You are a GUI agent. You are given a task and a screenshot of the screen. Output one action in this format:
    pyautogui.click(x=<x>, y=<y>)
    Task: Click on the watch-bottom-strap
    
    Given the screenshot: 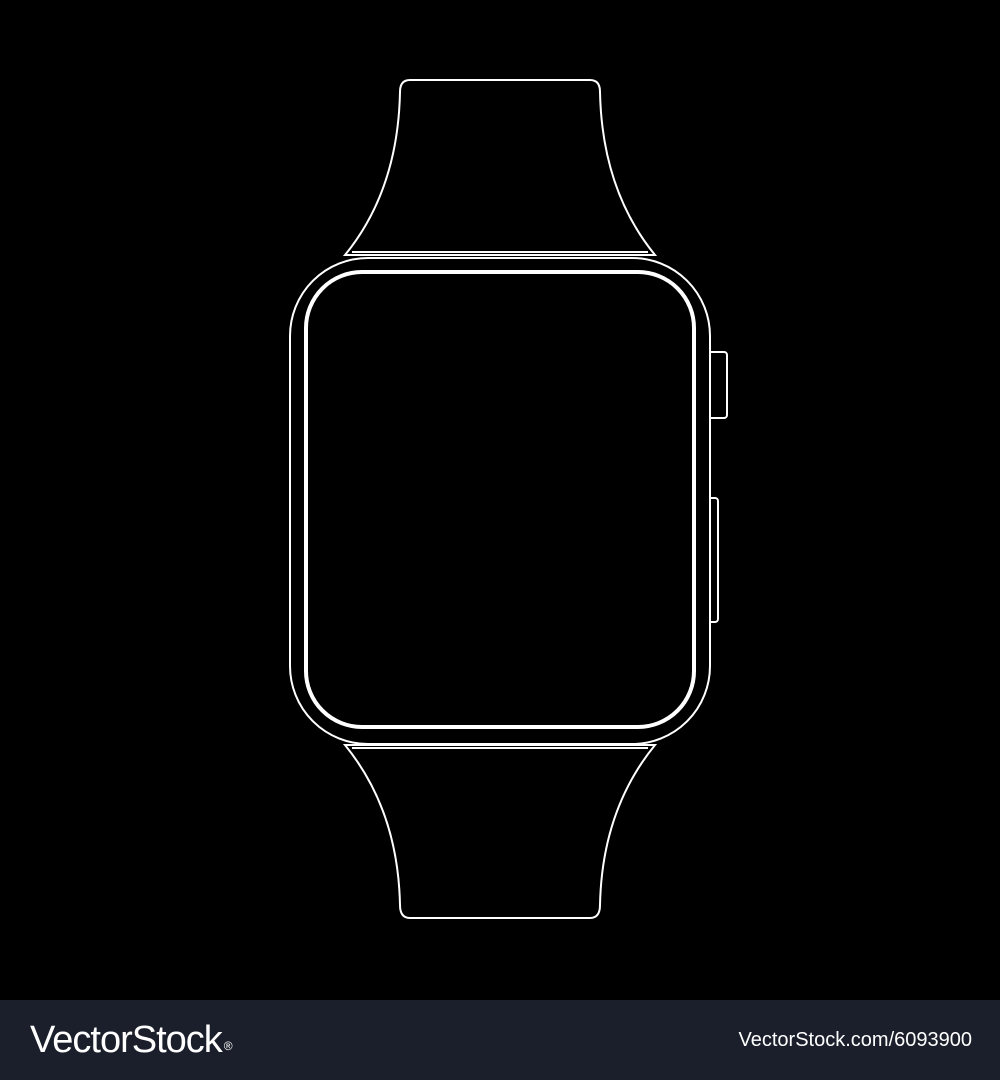 What is the action you would take?
    pyautogui.click(x=500, y=831)
    